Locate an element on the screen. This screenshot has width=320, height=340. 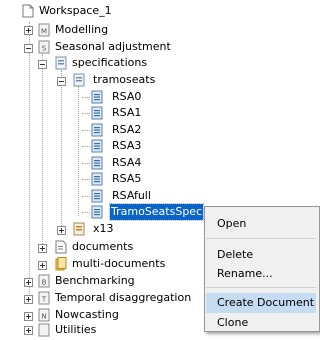
tree-item-temporal-disaggregation: Temporal disaggregation is located at coordinates (123, 298).